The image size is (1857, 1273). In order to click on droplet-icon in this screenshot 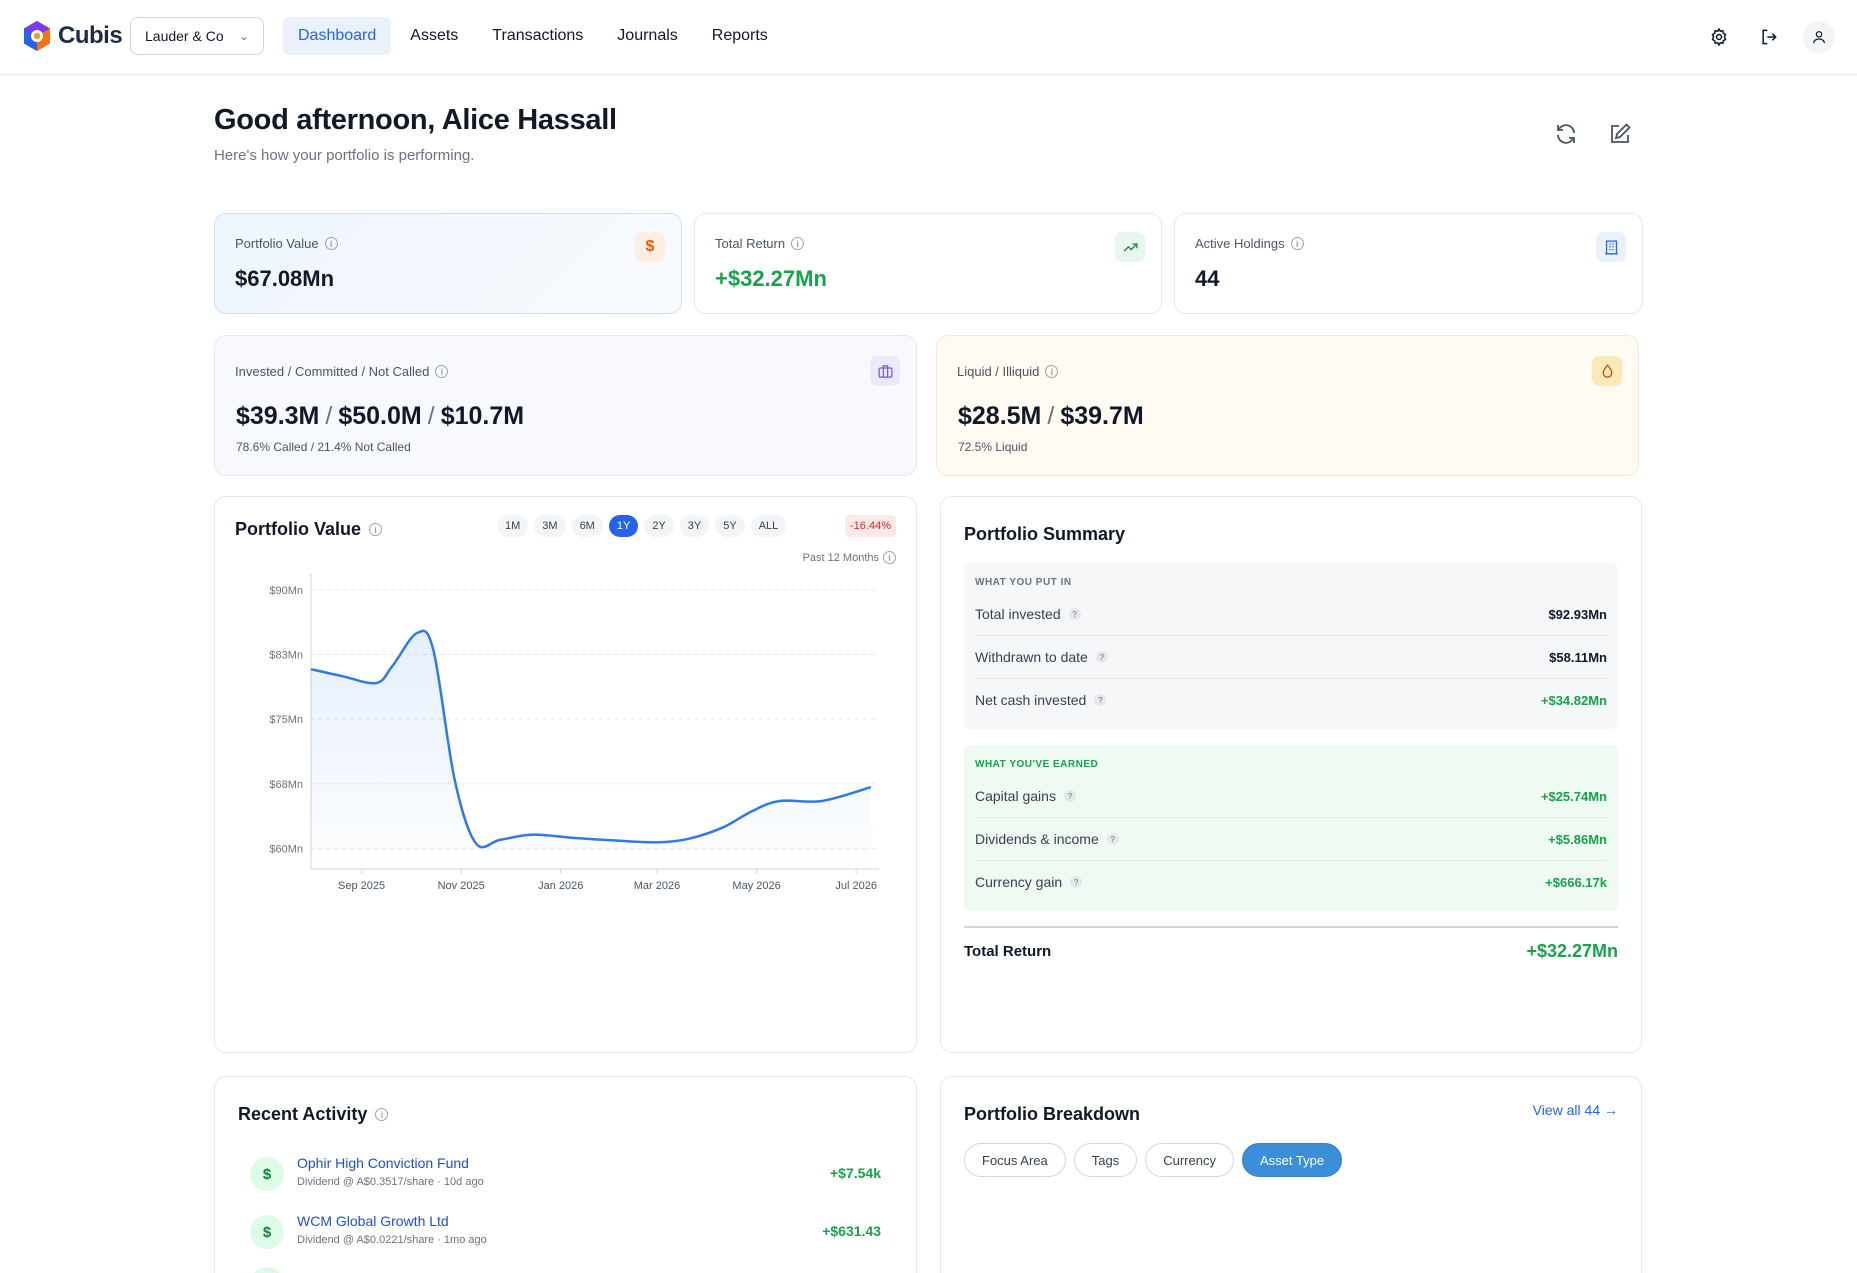, I will do `click(1607, 371)`.